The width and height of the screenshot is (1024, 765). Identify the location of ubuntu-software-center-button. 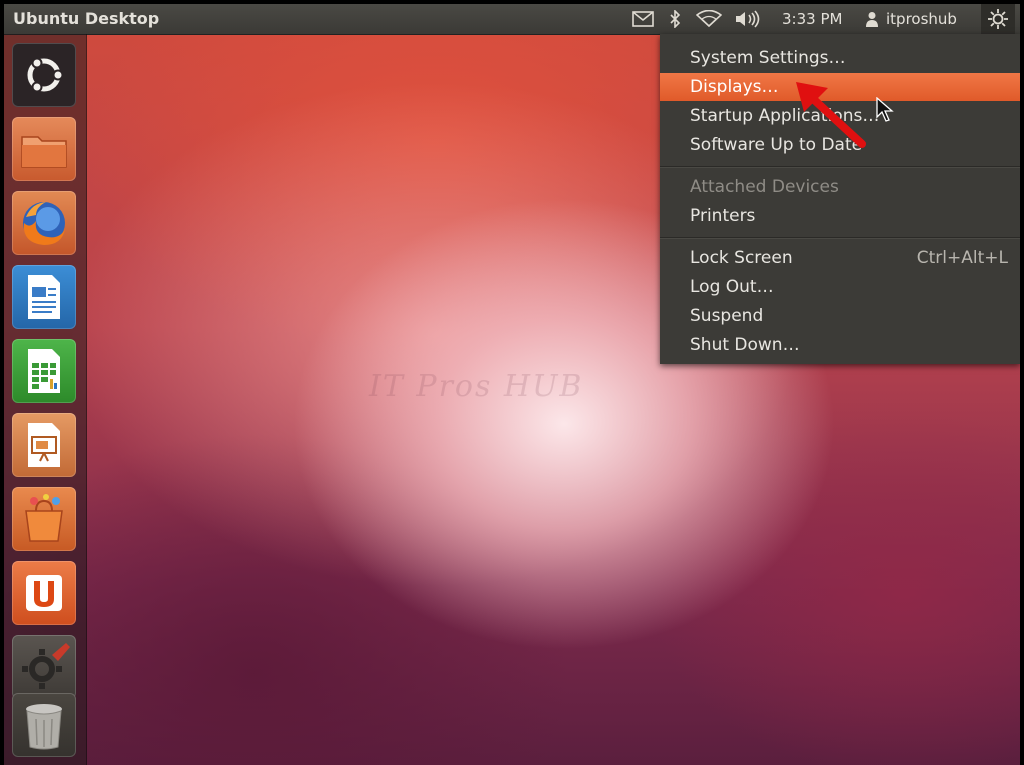
(44, 519).